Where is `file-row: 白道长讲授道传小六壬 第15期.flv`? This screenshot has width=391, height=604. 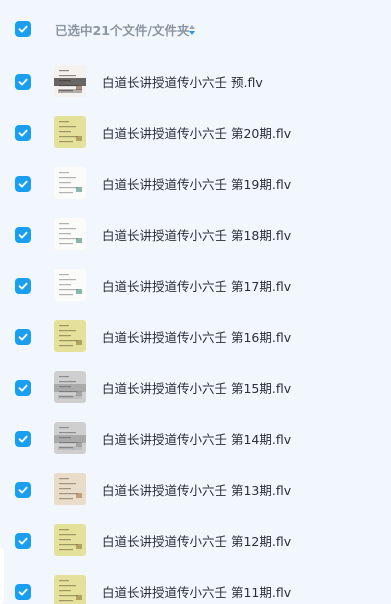 file-row: 白道长讲授道传小六壬 第15期.flv is located at coordinates (195, 387).